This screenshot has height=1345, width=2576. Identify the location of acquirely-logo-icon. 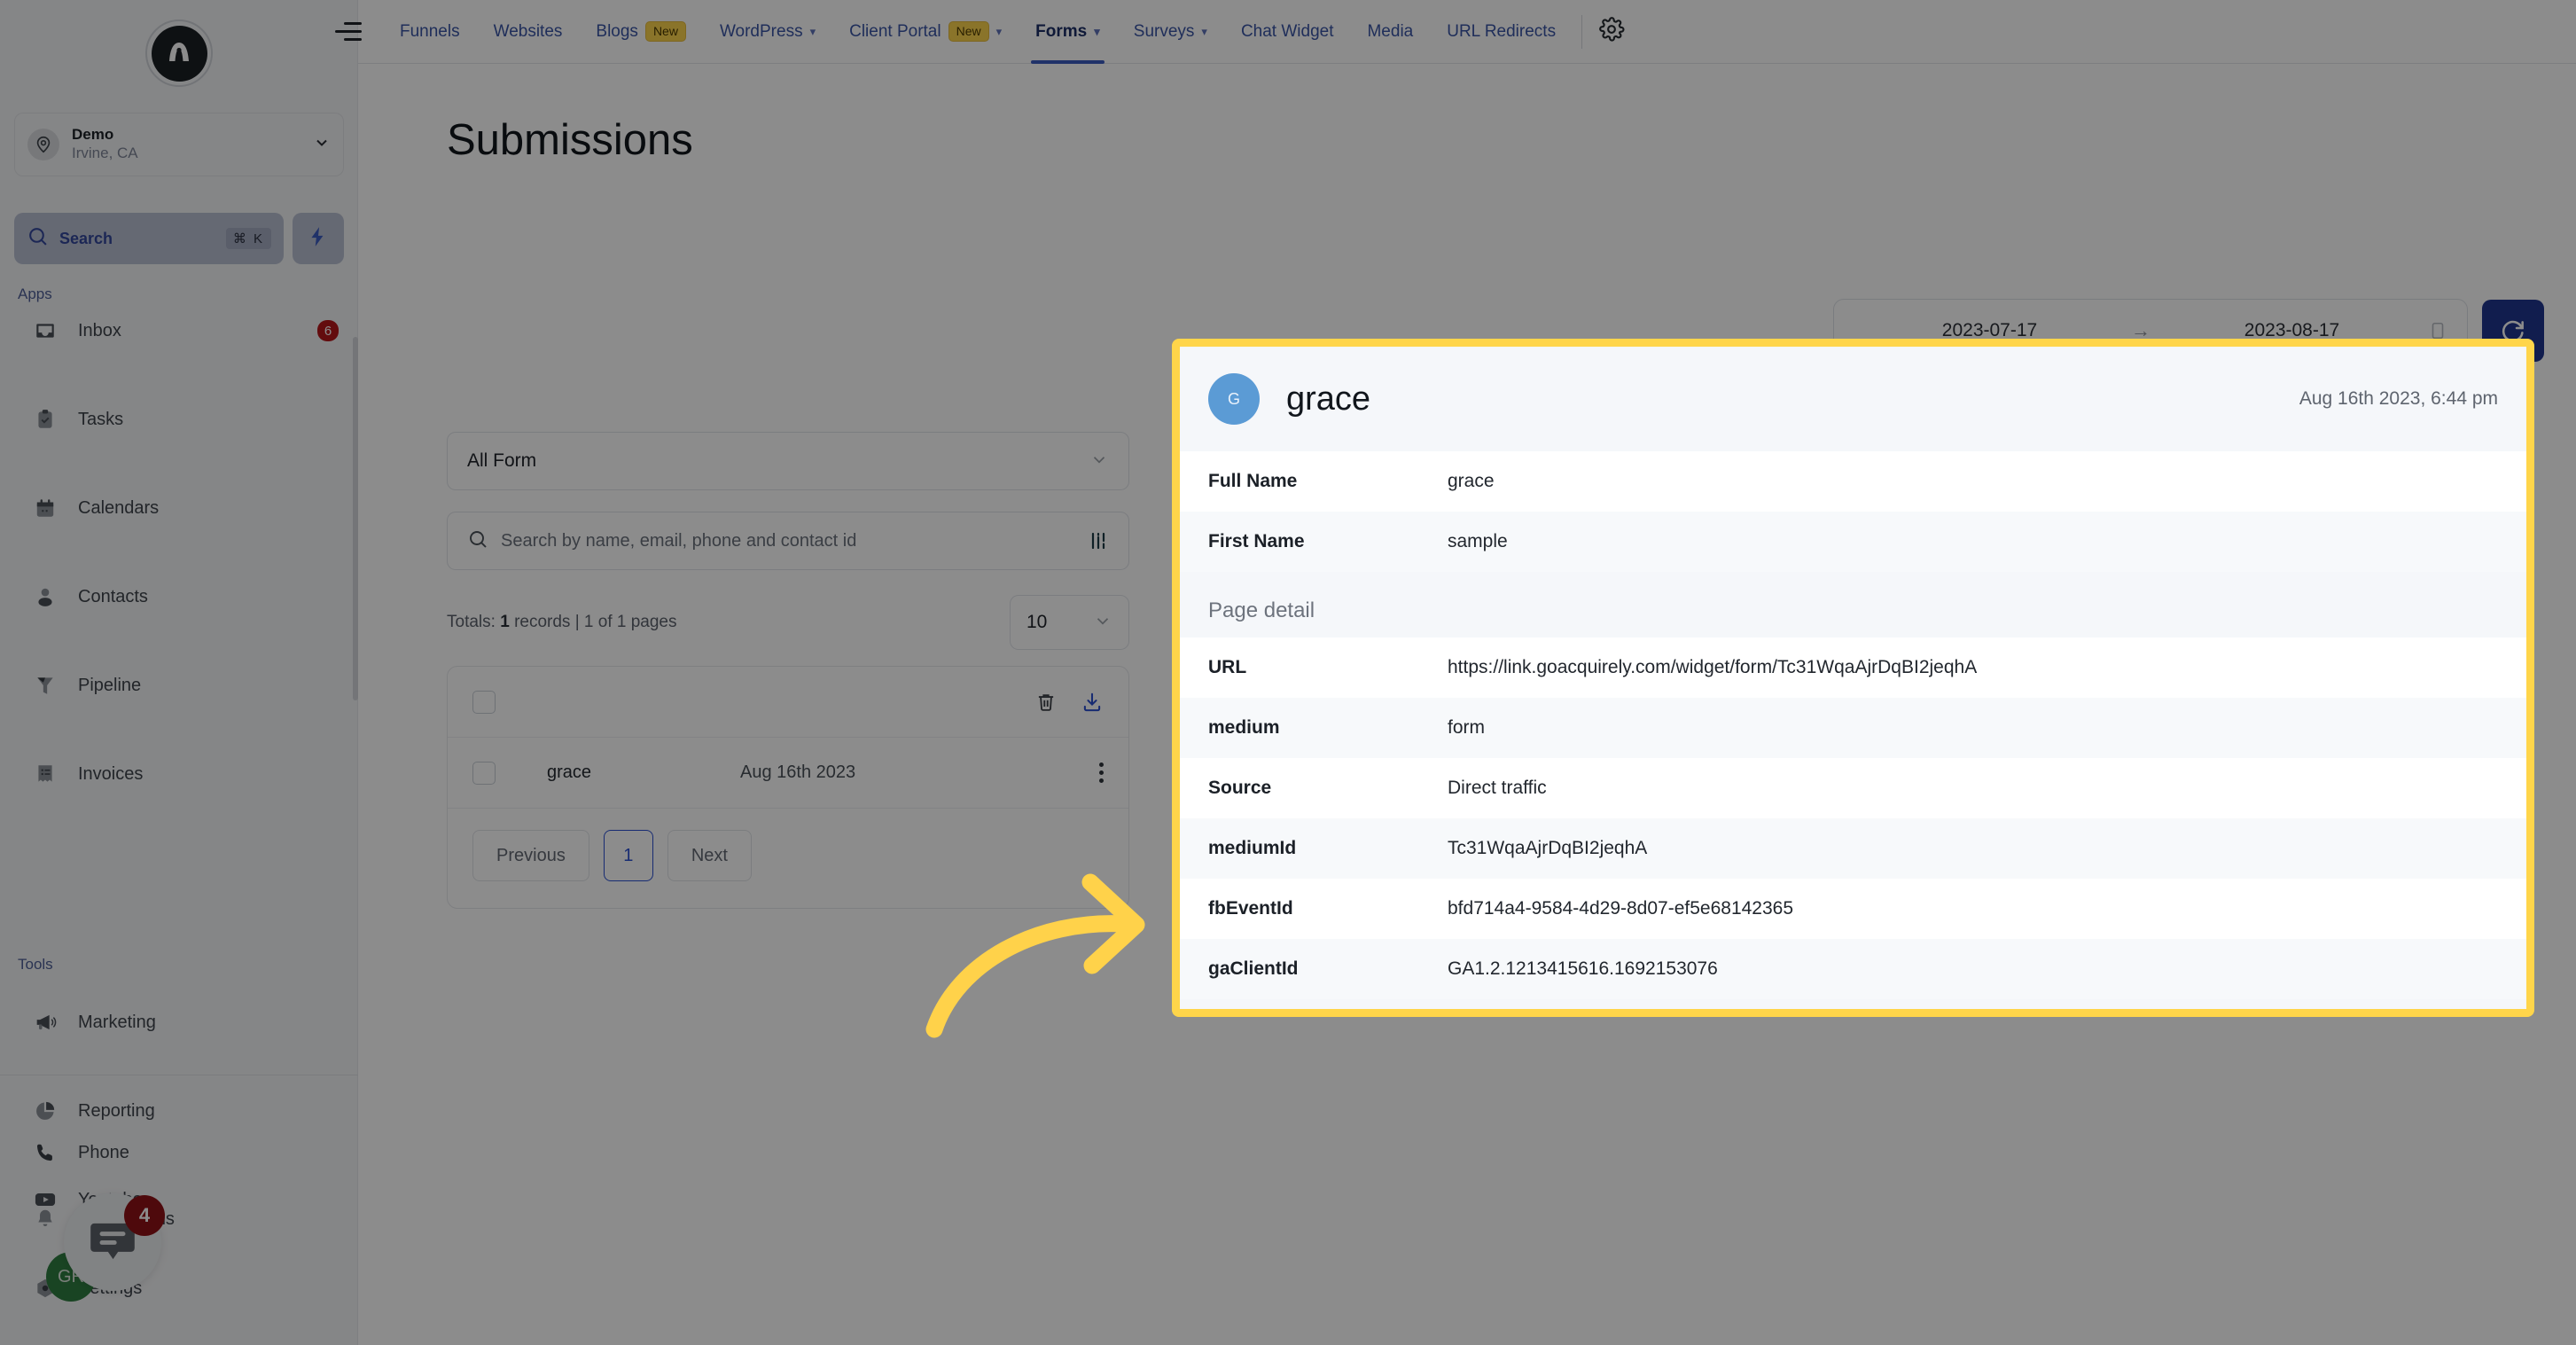
(179, 53).